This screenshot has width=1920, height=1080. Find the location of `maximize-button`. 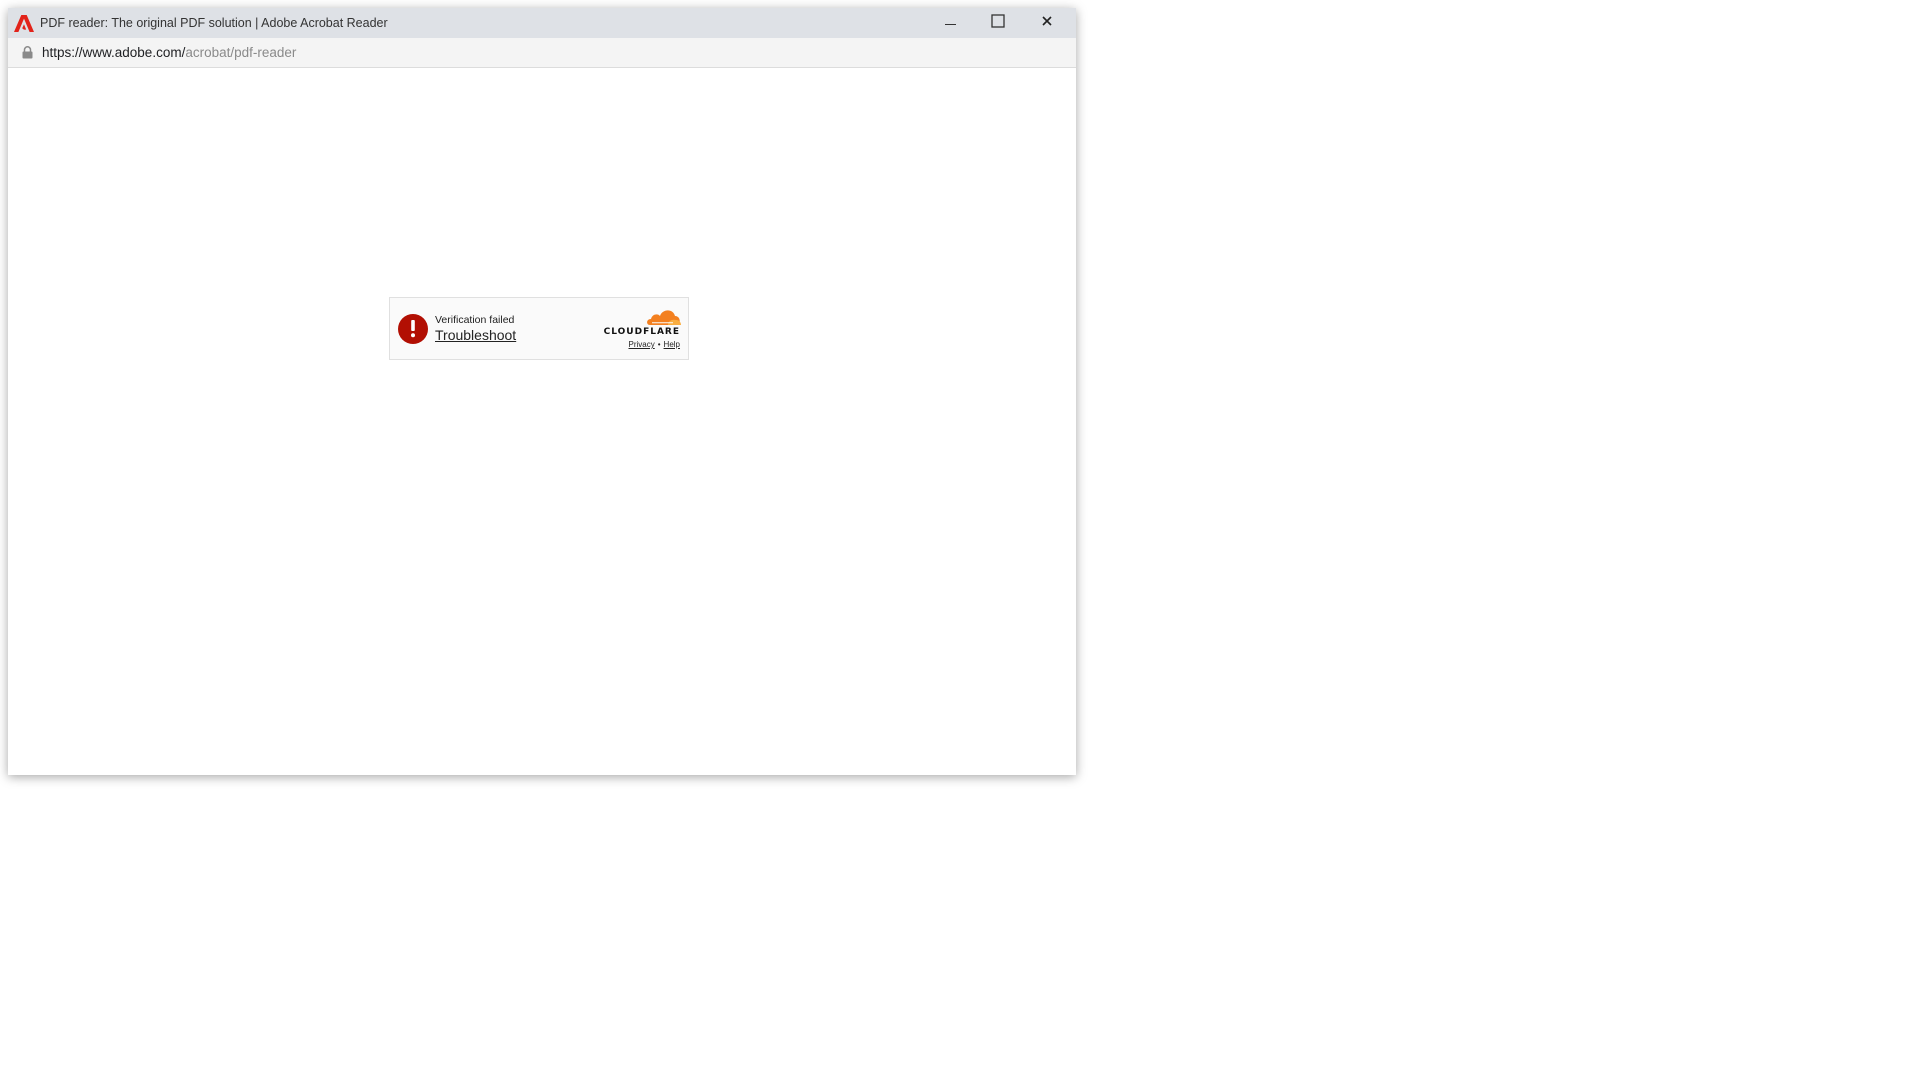

maximize-button is located at coordinates (998, 23).